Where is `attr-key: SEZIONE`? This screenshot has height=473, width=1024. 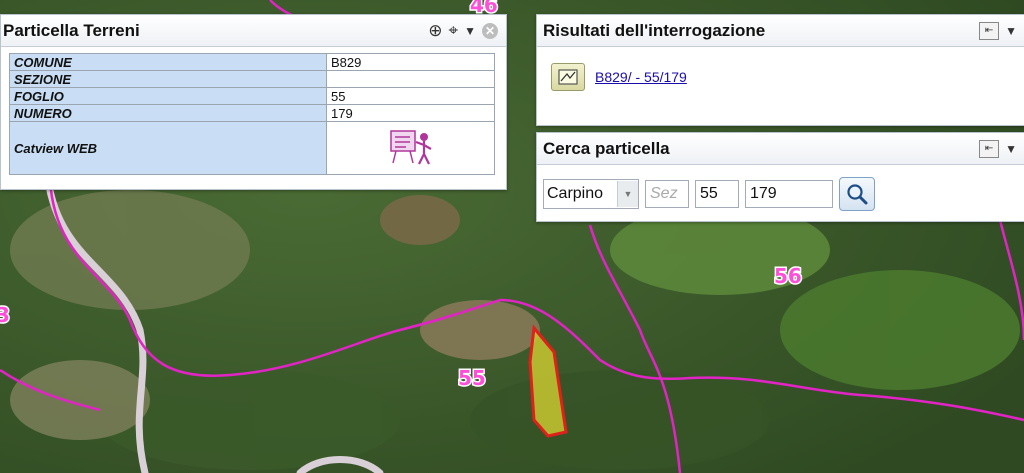
attr-key: SEZIONE is located at coordinates (168, 79).